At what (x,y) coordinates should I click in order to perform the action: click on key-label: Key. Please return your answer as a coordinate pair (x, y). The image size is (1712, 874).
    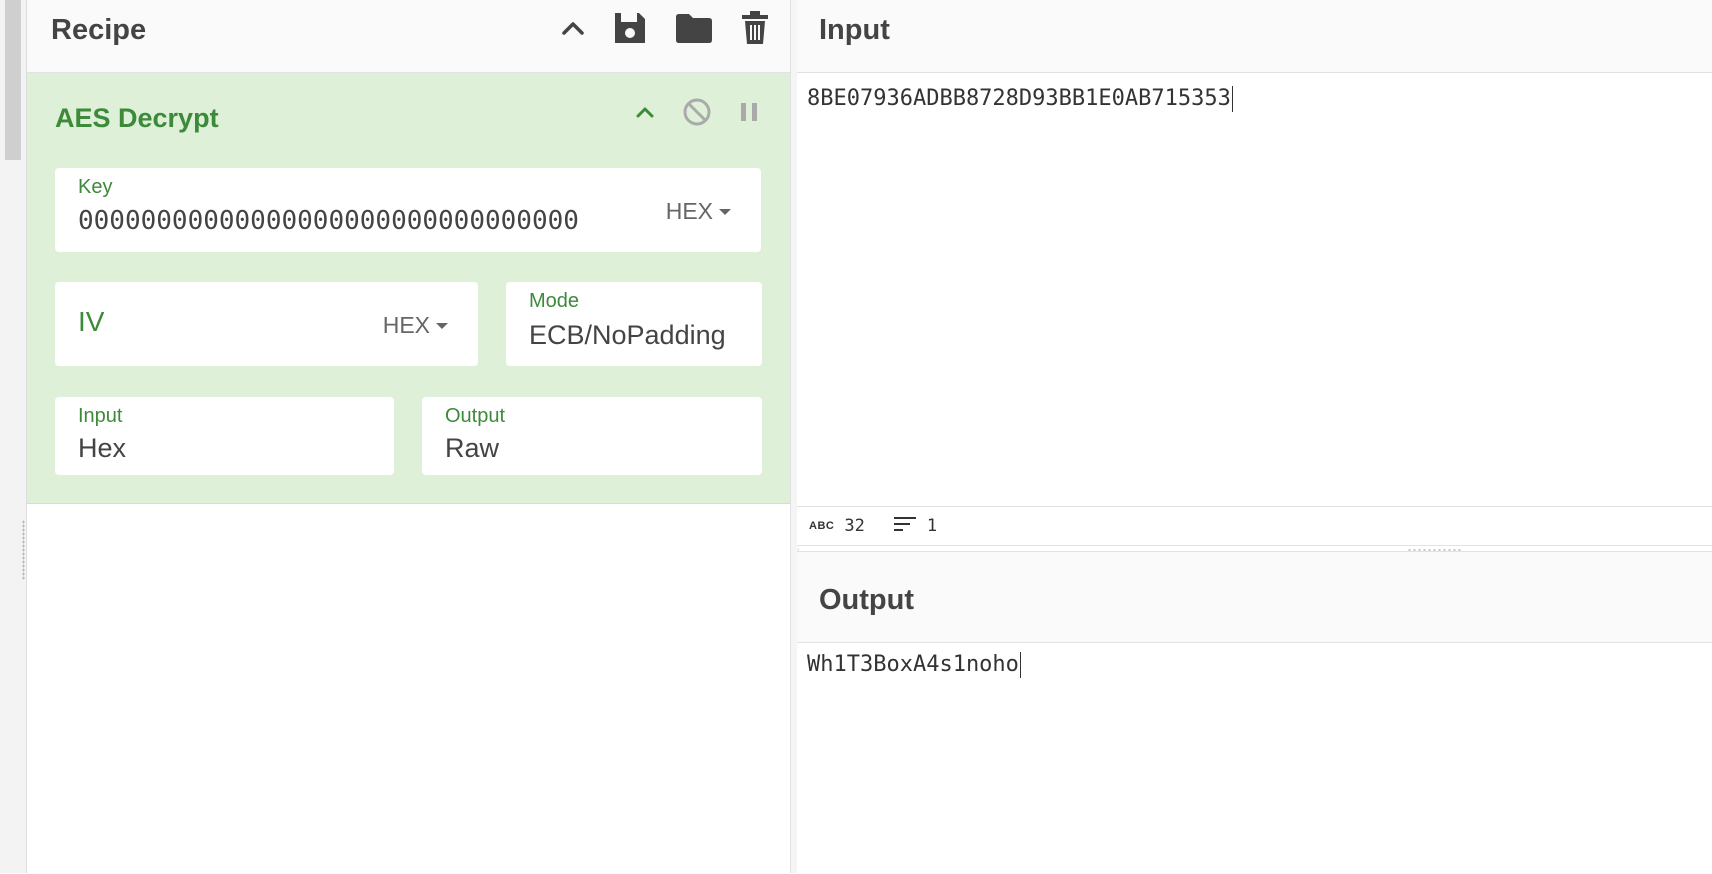
    Looking at the image, I should click on (95, 187).